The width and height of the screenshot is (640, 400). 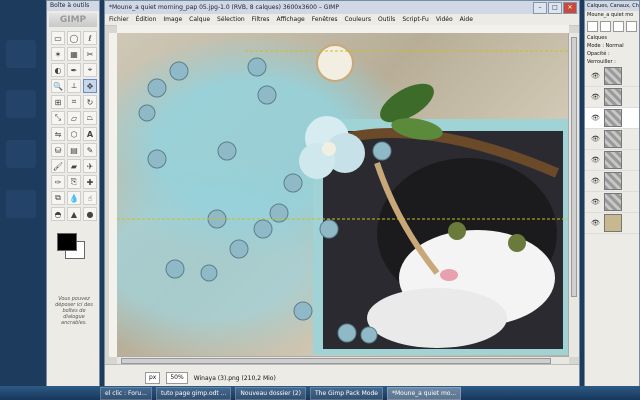 What do you see at coordinates (58, 214) in the screenshot?
I see `dodge-burn-icon: ◓` at bounding box center [58, 214].